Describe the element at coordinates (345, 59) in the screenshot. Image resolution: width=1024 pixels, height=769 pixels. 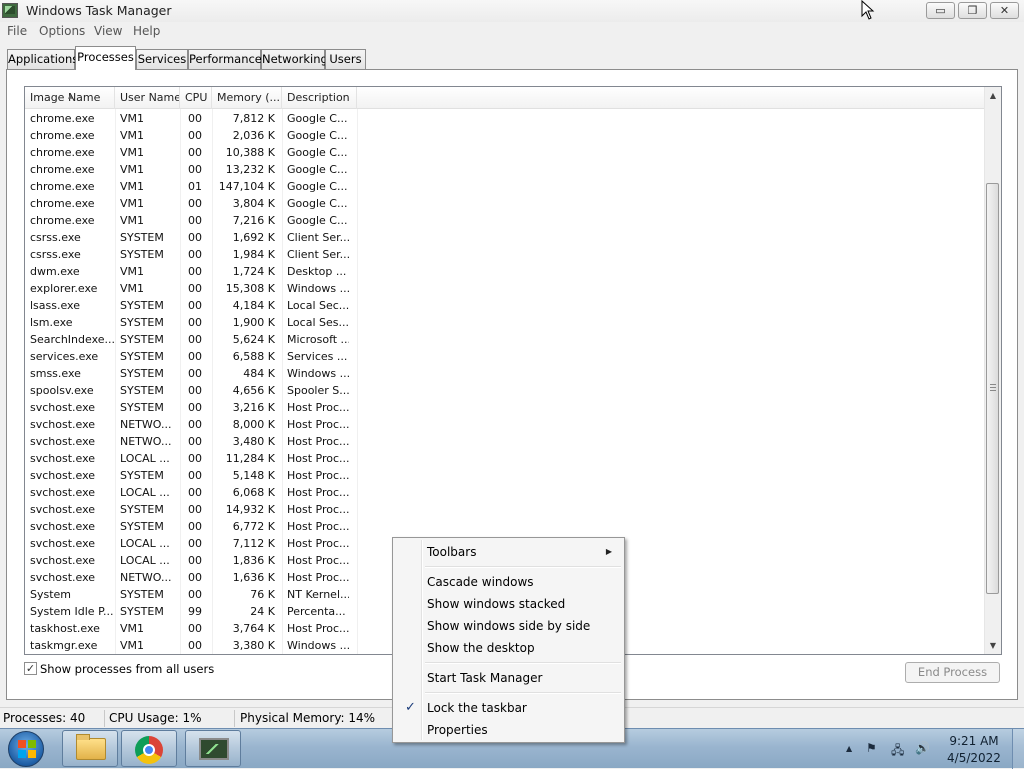
I see `tab-users: Users` at that location.